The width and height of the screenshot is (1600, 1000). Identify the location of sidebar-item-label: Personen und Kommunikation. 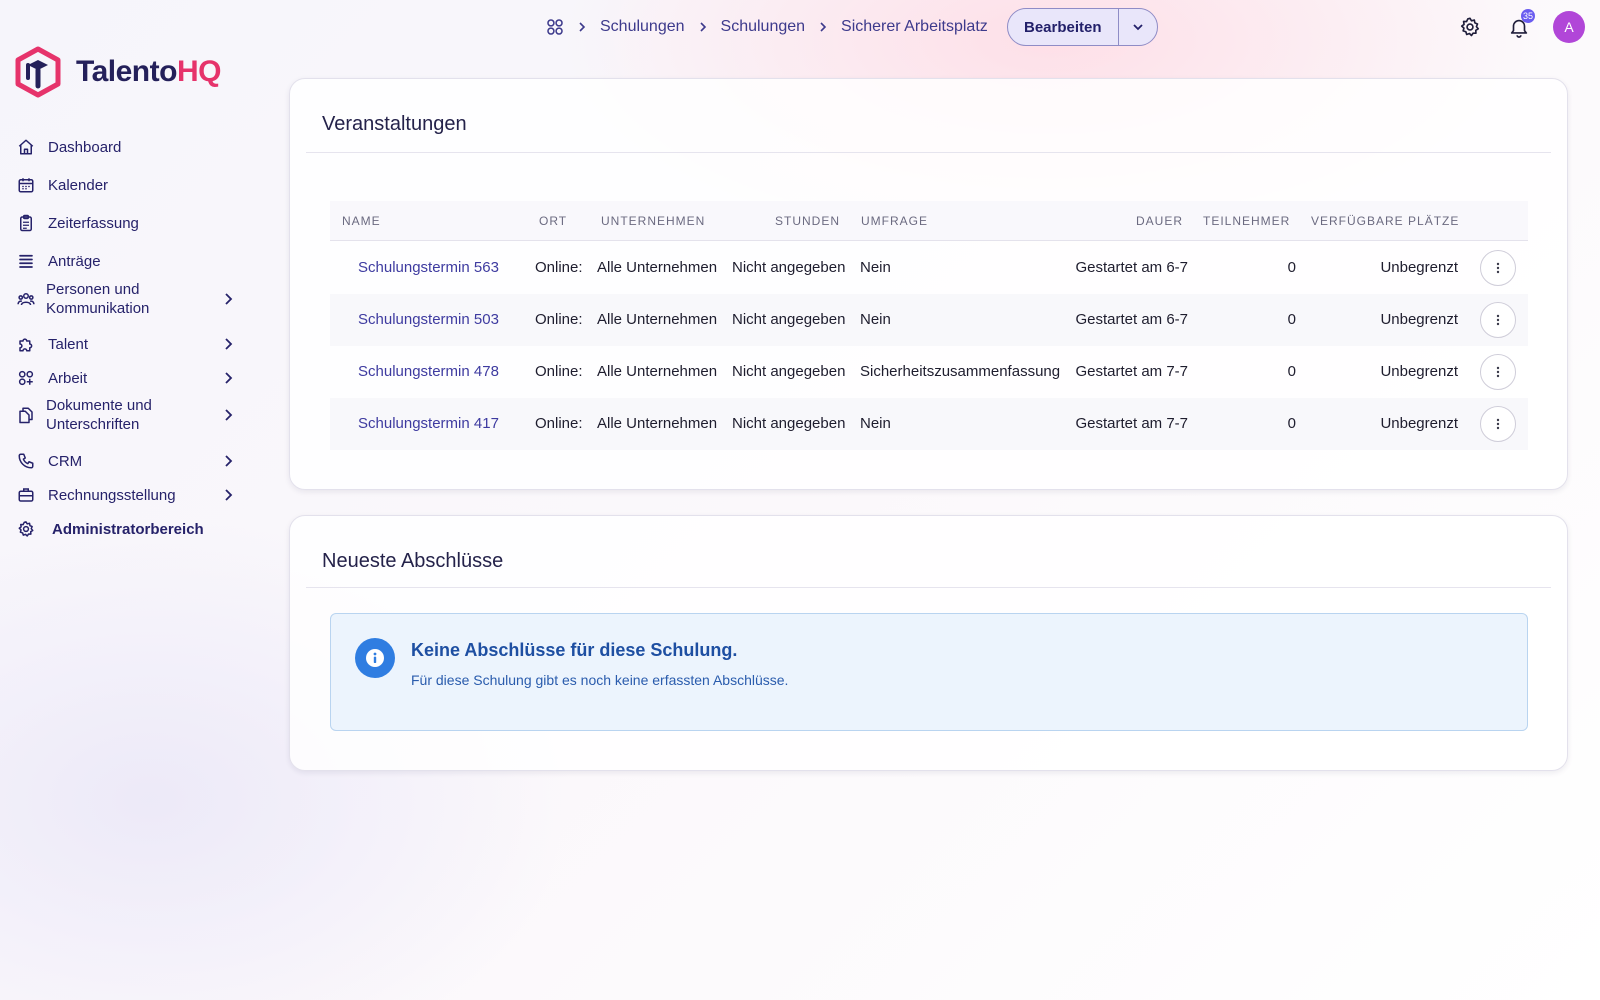
(98, 299).